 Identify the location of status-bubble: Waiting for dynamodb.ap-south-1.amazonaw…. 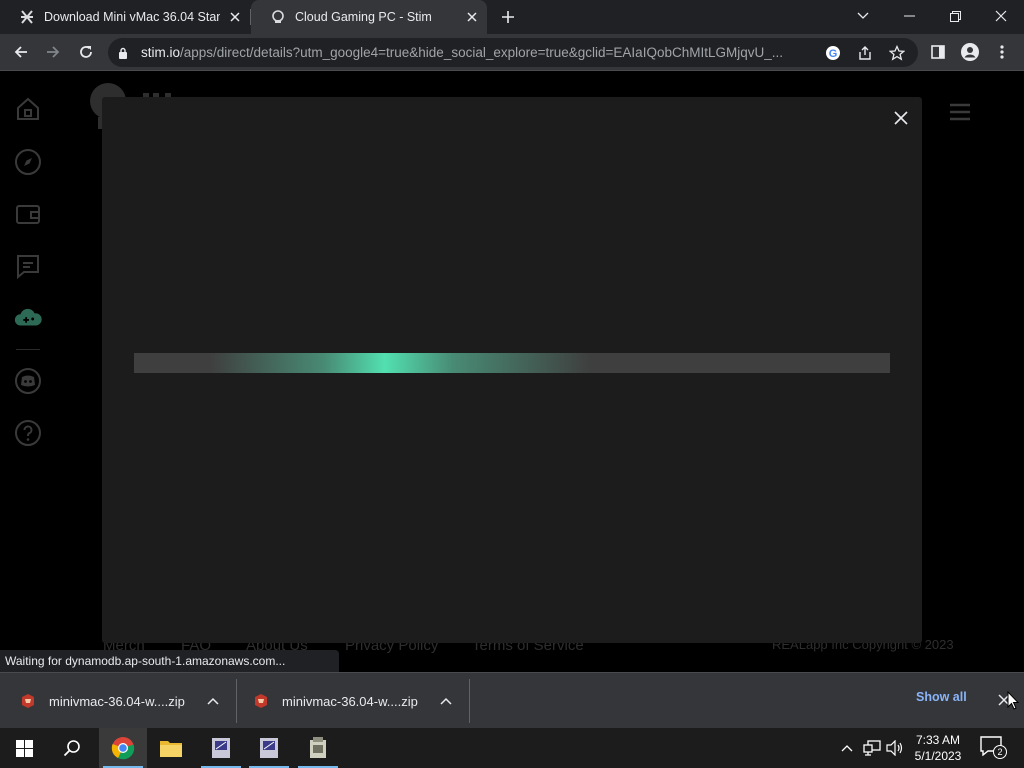
(169, 661).